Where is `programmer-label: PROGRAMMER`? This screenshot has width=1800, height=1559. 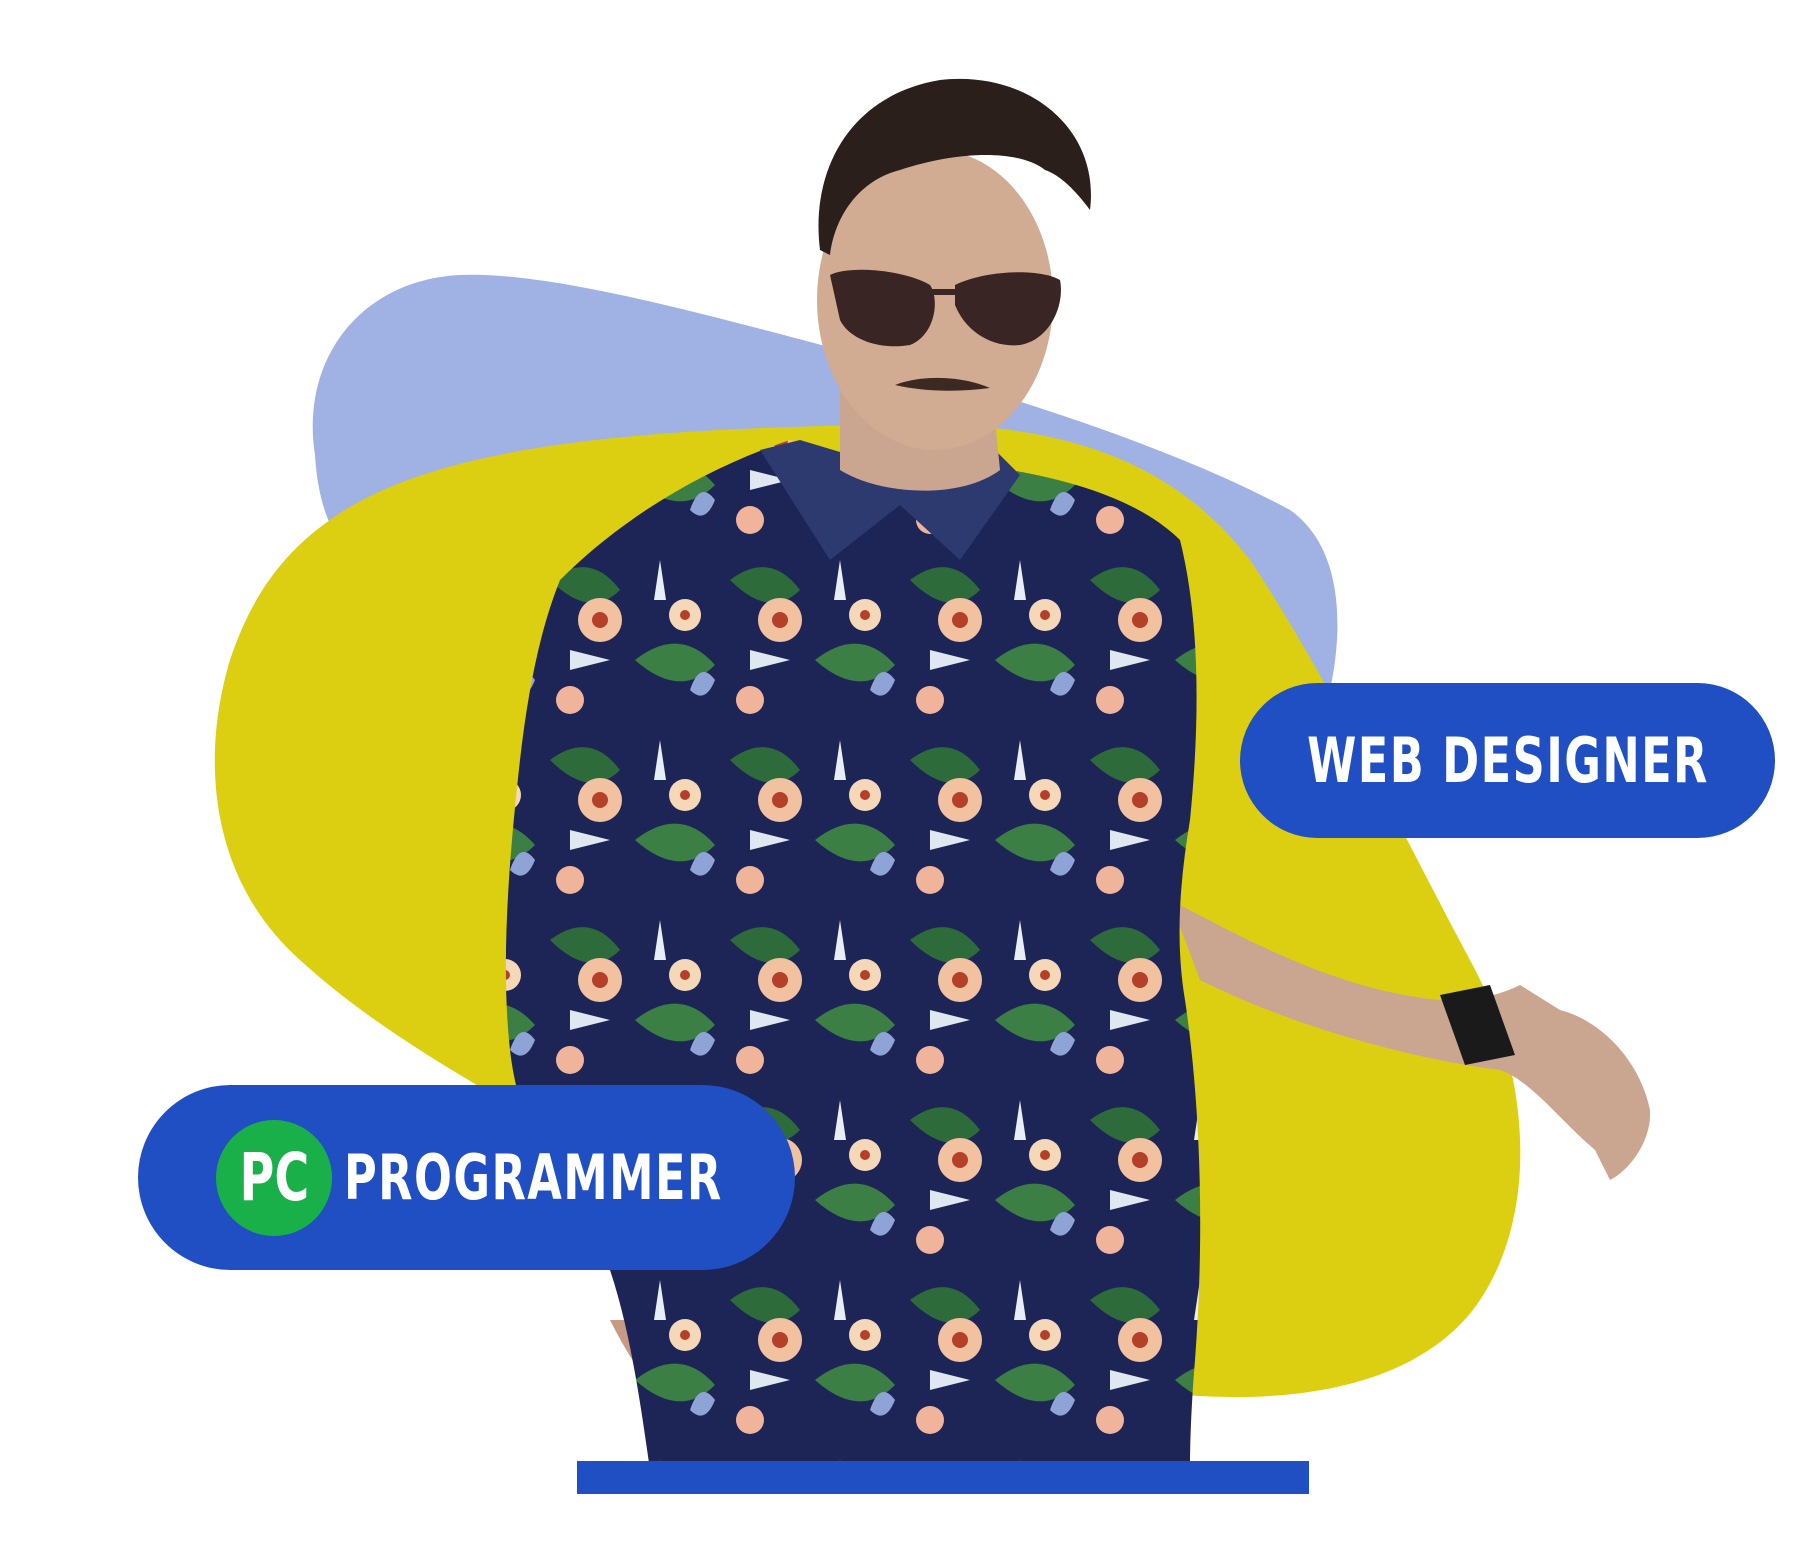 programmer-label: PROGRAMMER is located at coordinates (533, 1177).